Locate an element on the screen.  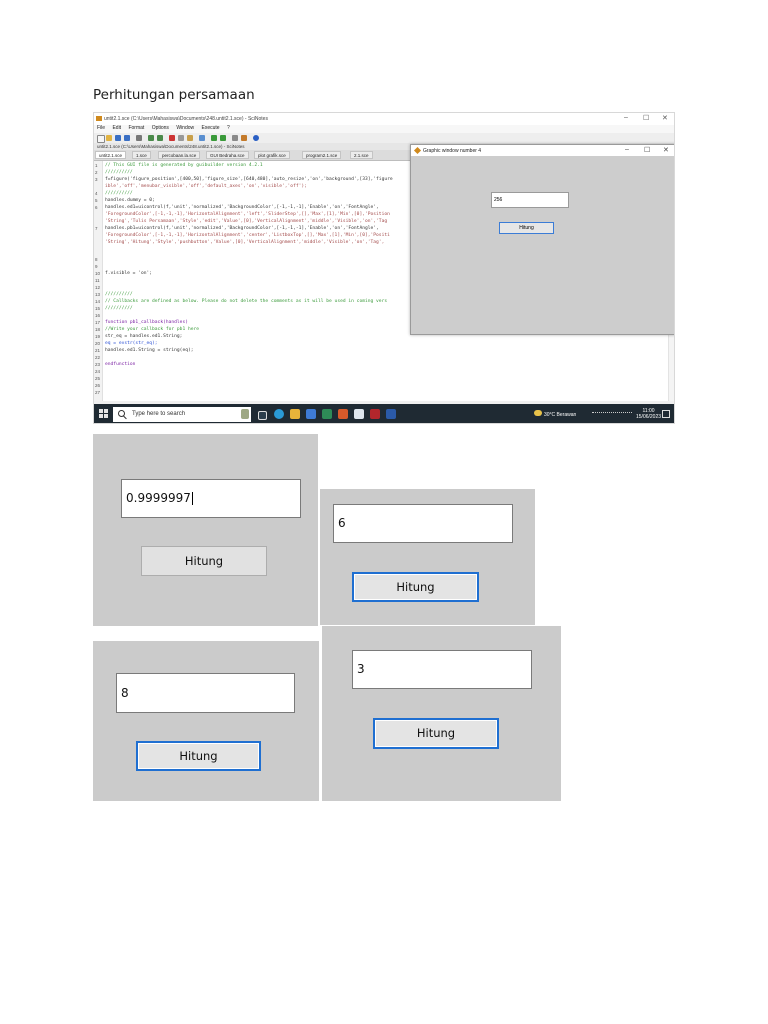
tab-percobaan: percobaan.la.sce is located at coordinates (179, 155).